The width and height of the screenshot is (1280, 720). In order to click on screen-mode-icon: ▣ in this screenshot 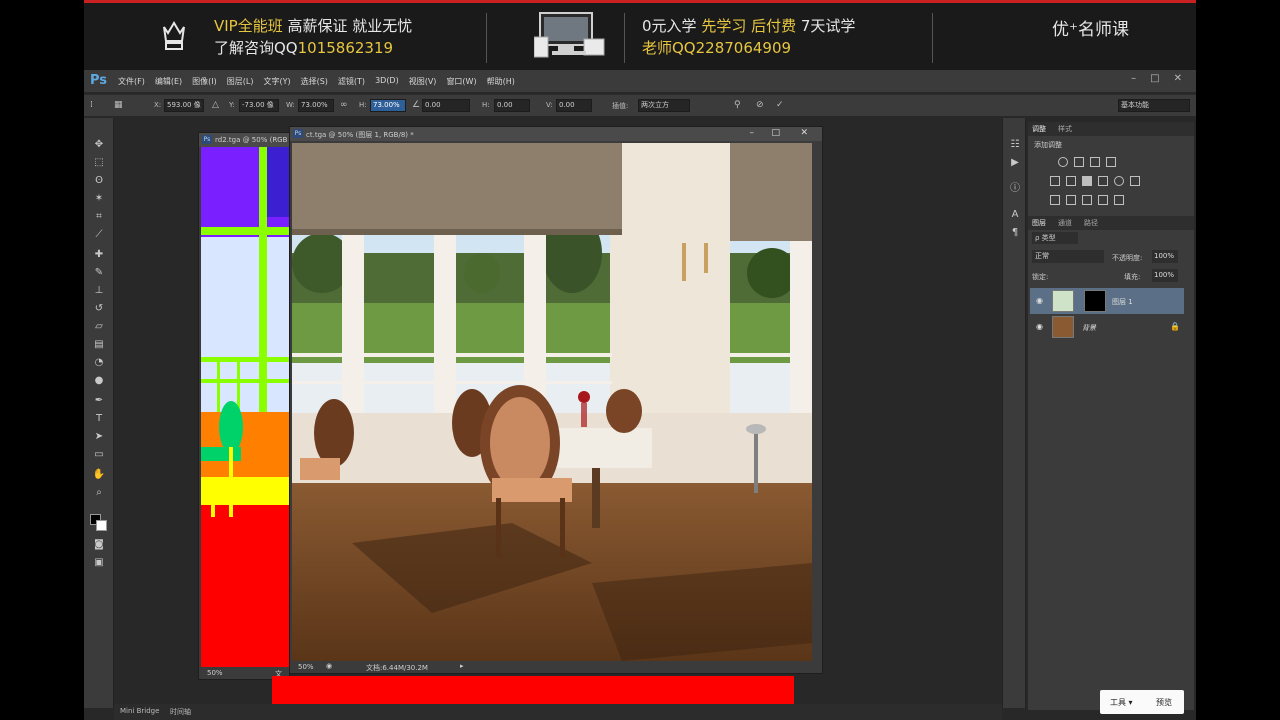, I will do `click(99, 563)`.